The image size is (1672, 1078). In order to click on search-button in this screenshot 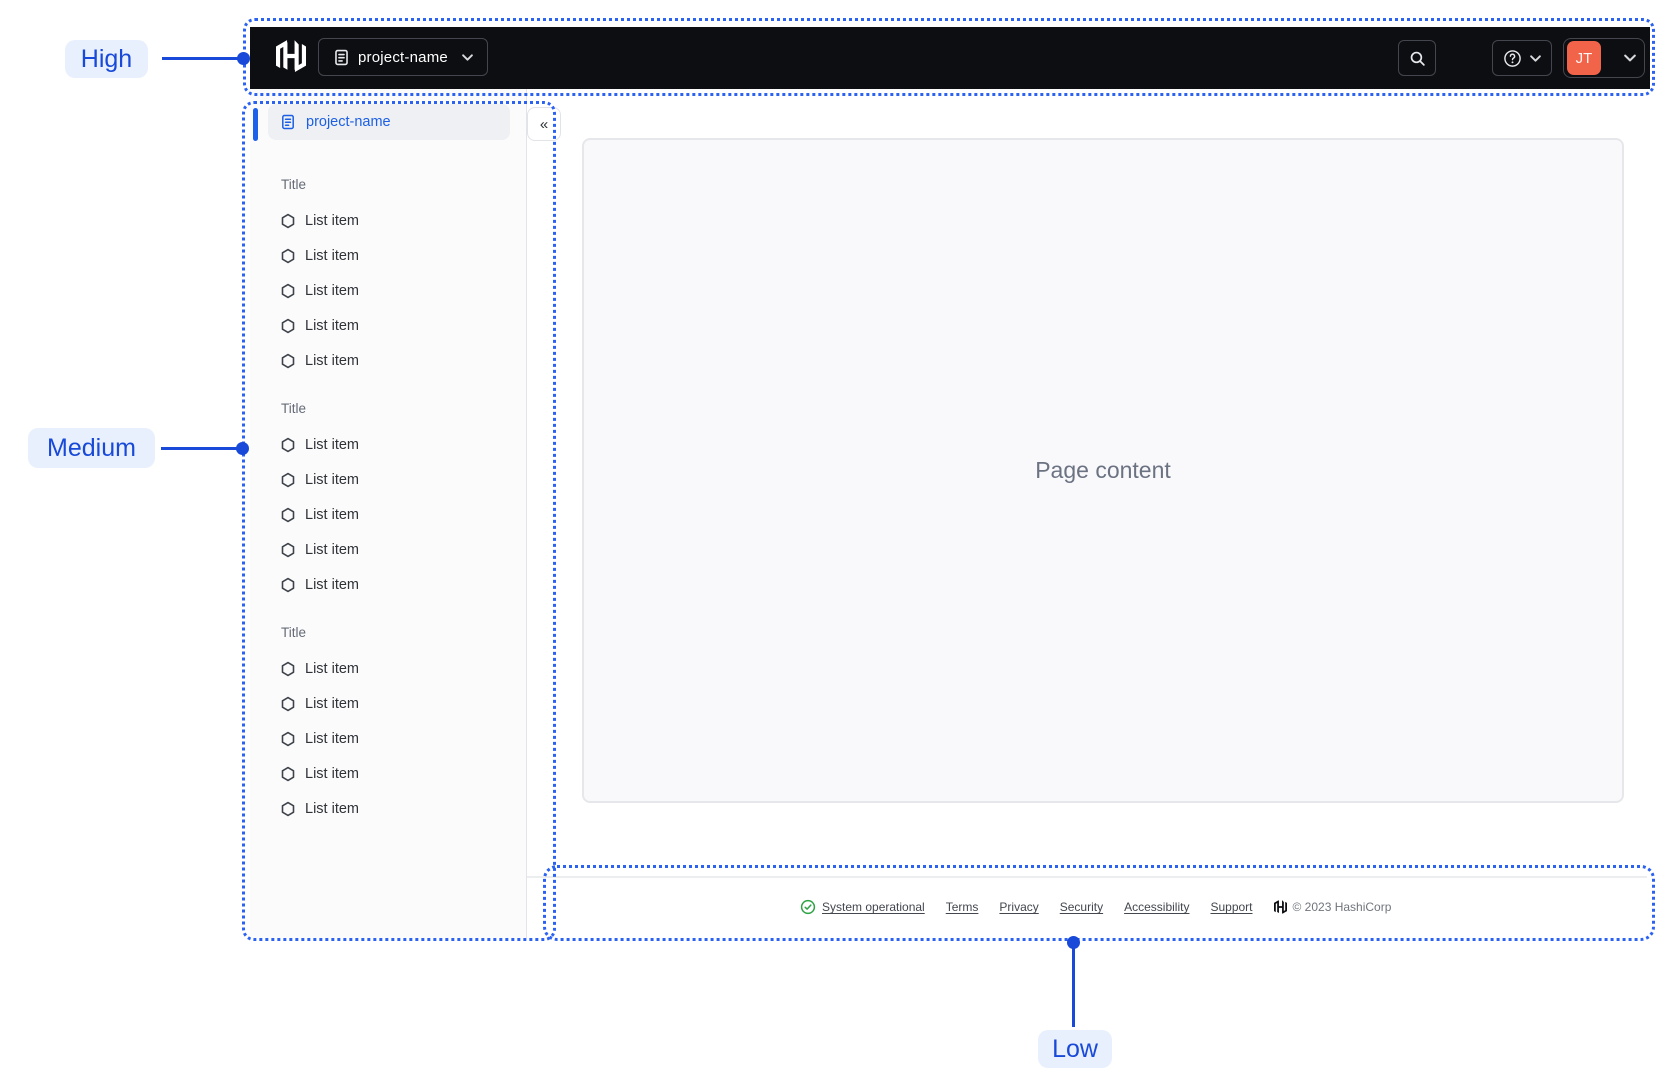, I will do `click(1417, 58)`.